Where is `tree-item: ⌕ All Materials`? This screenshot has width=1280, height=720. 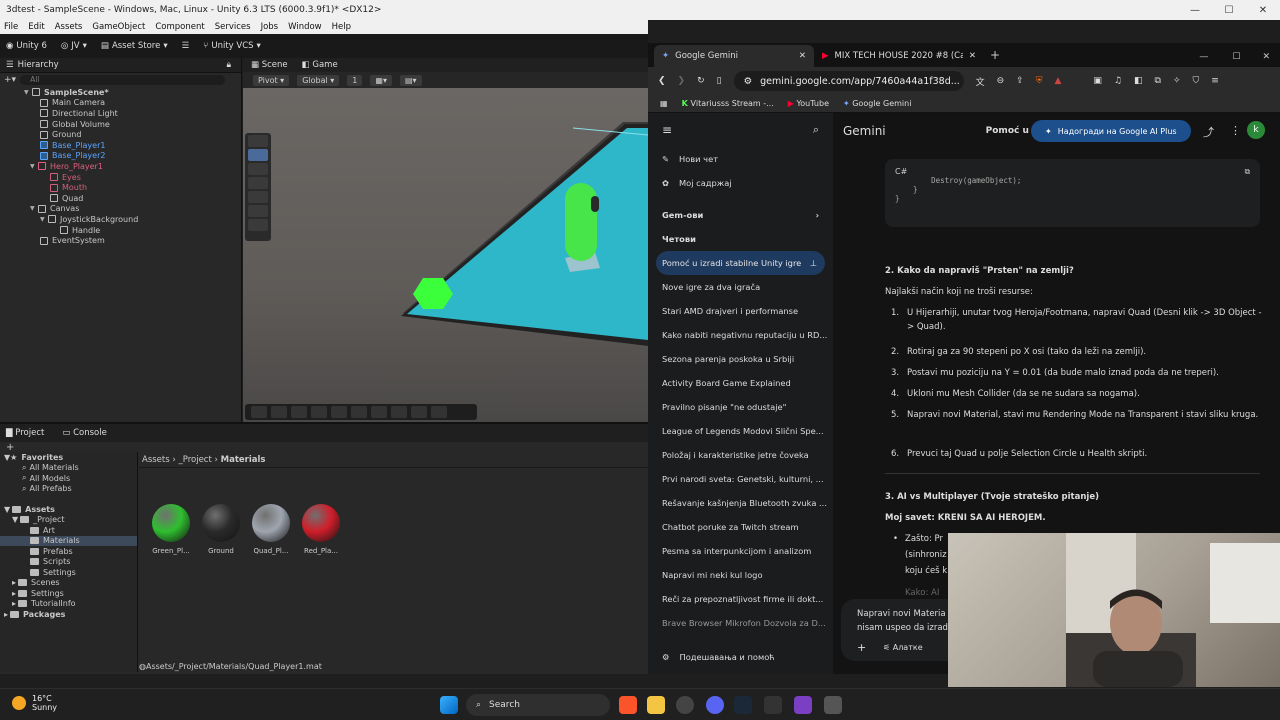
tree-item: ⌕ All Materials is located at coordinates (68, 468).